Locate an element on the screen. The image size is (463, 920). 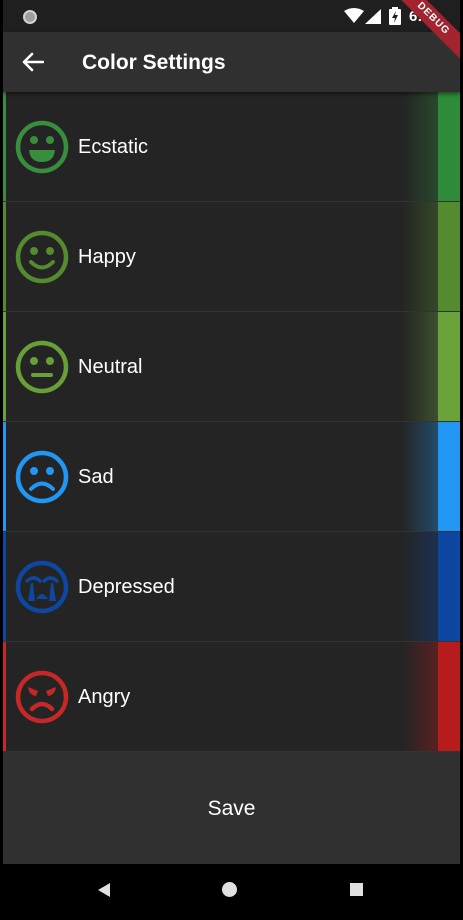
battery-icon is located at coordinates (395, 16).